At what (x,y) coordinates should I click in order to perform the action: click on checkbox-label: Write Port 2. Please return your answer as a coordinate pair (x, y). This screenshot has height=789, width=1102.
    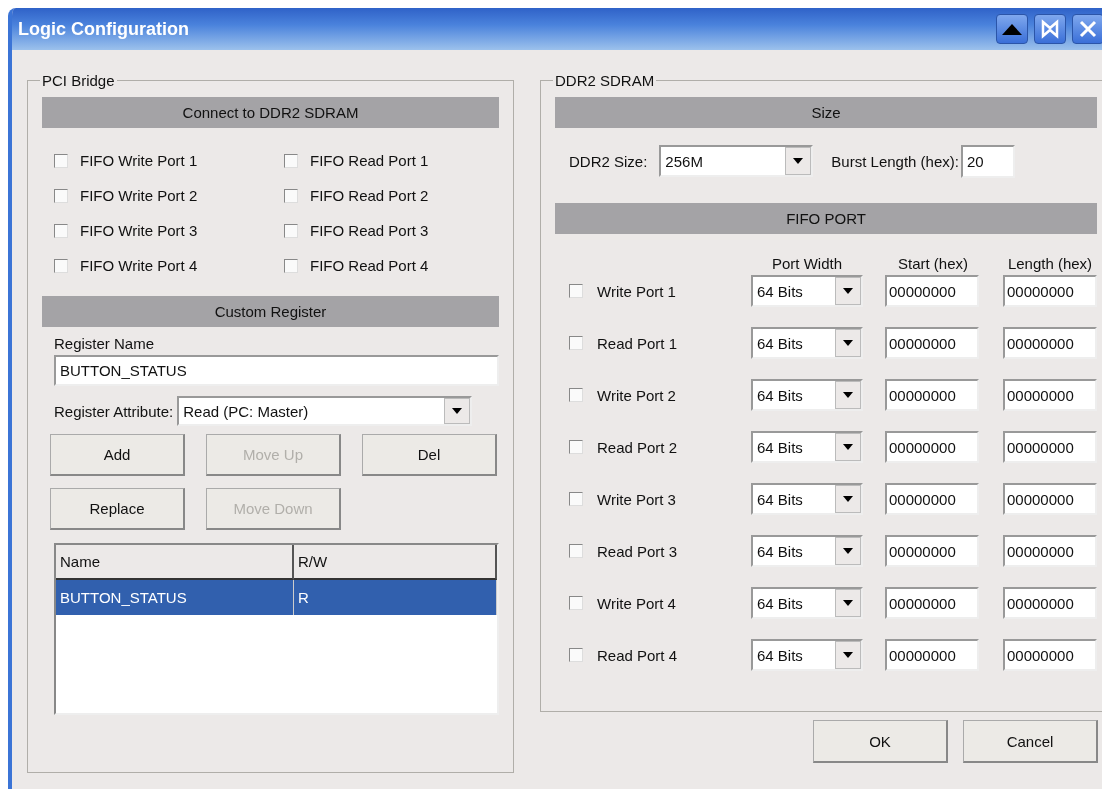
    Looking at the image, I should click on (636, 395).